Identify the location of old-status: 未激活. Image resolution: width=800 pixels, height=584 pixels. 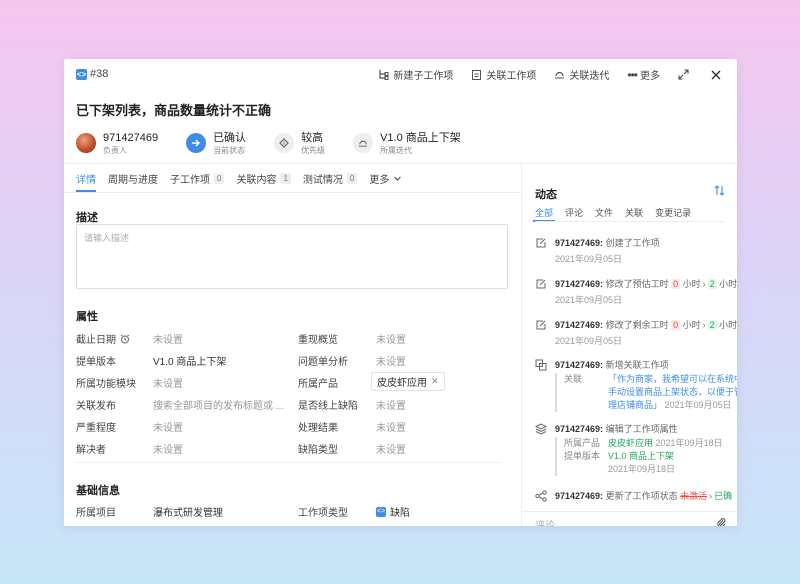
(694, 496).